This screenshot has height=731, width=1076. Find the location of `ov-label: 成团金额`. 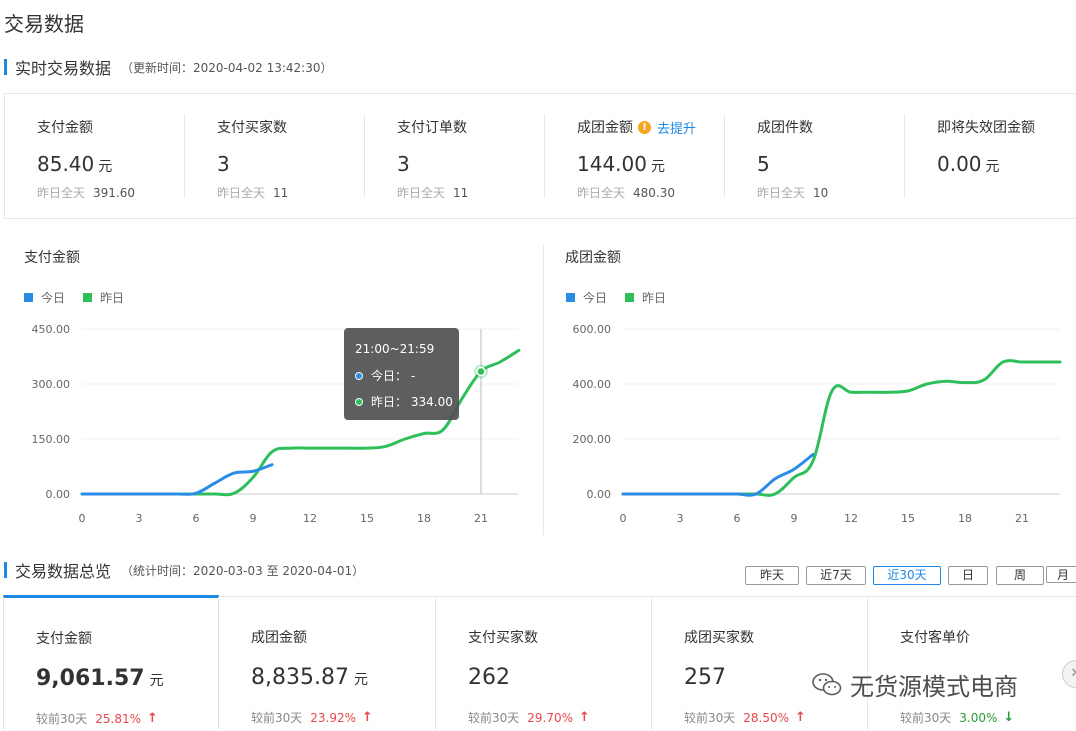

ov-label: 成团金额 is located at coordinates (279, 638).